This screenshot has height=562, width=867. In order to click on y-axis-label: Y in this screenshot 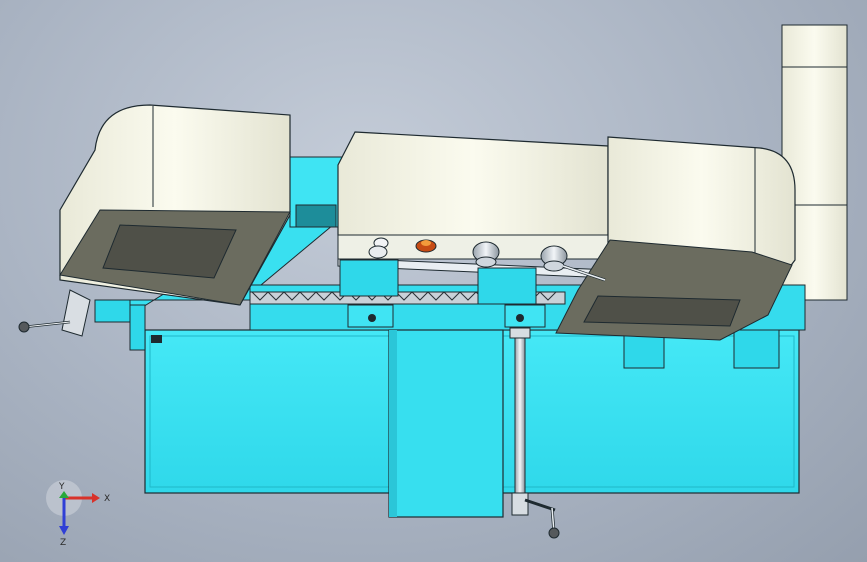, I will do `click(61, 487)`.